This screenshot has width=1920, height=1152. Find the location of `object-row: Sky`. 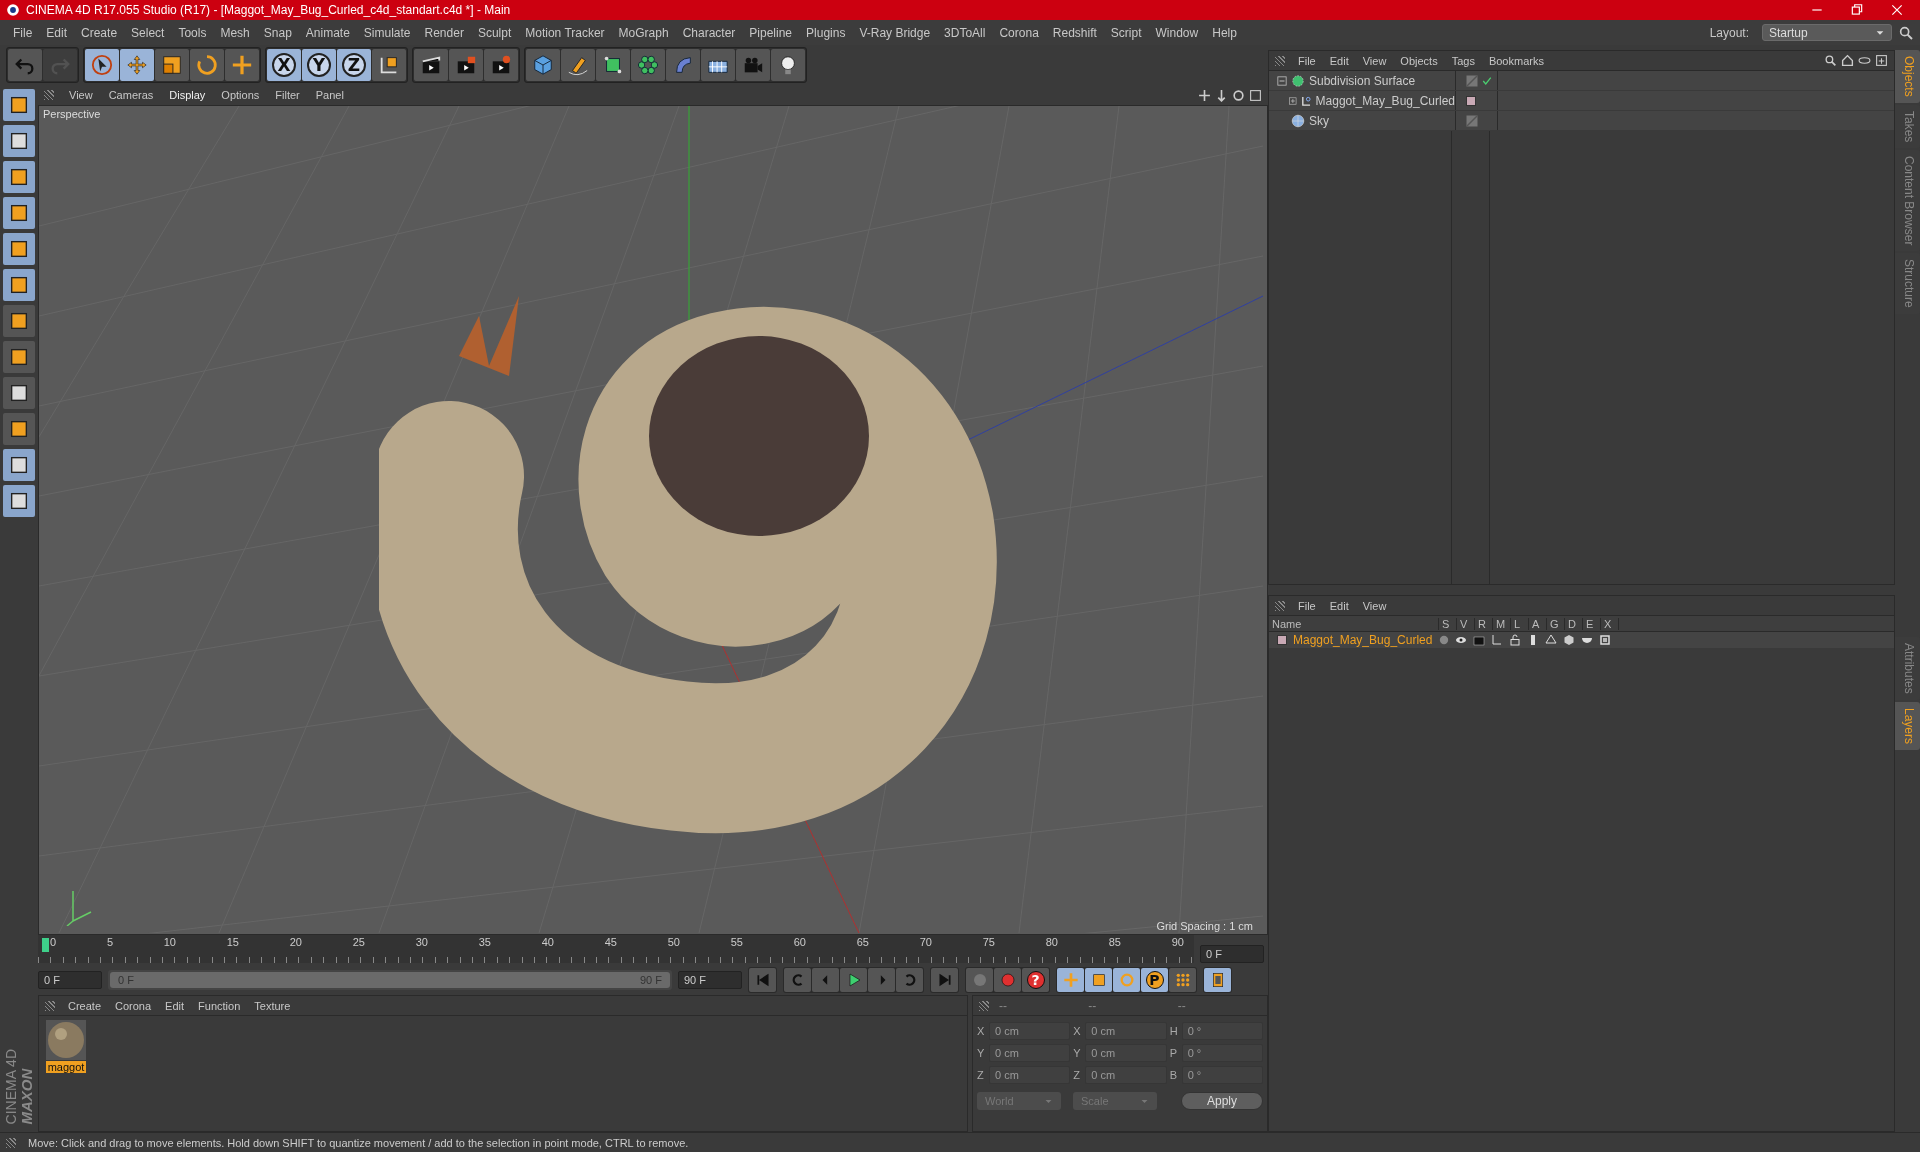

object-row: Sky is located at coordinates (1581, 121).